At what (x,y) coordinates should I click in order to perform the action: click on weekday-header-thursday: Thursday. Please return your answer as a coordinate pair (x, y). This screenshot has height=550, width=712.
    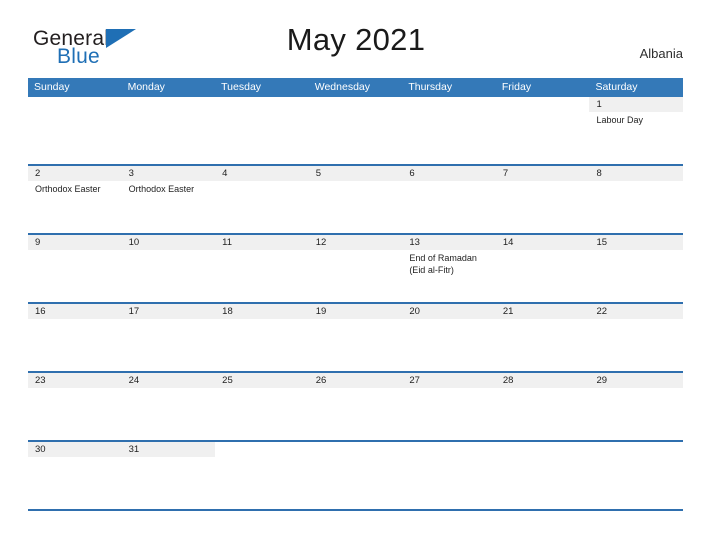
    Looking at the image, I should click on (430, 87).